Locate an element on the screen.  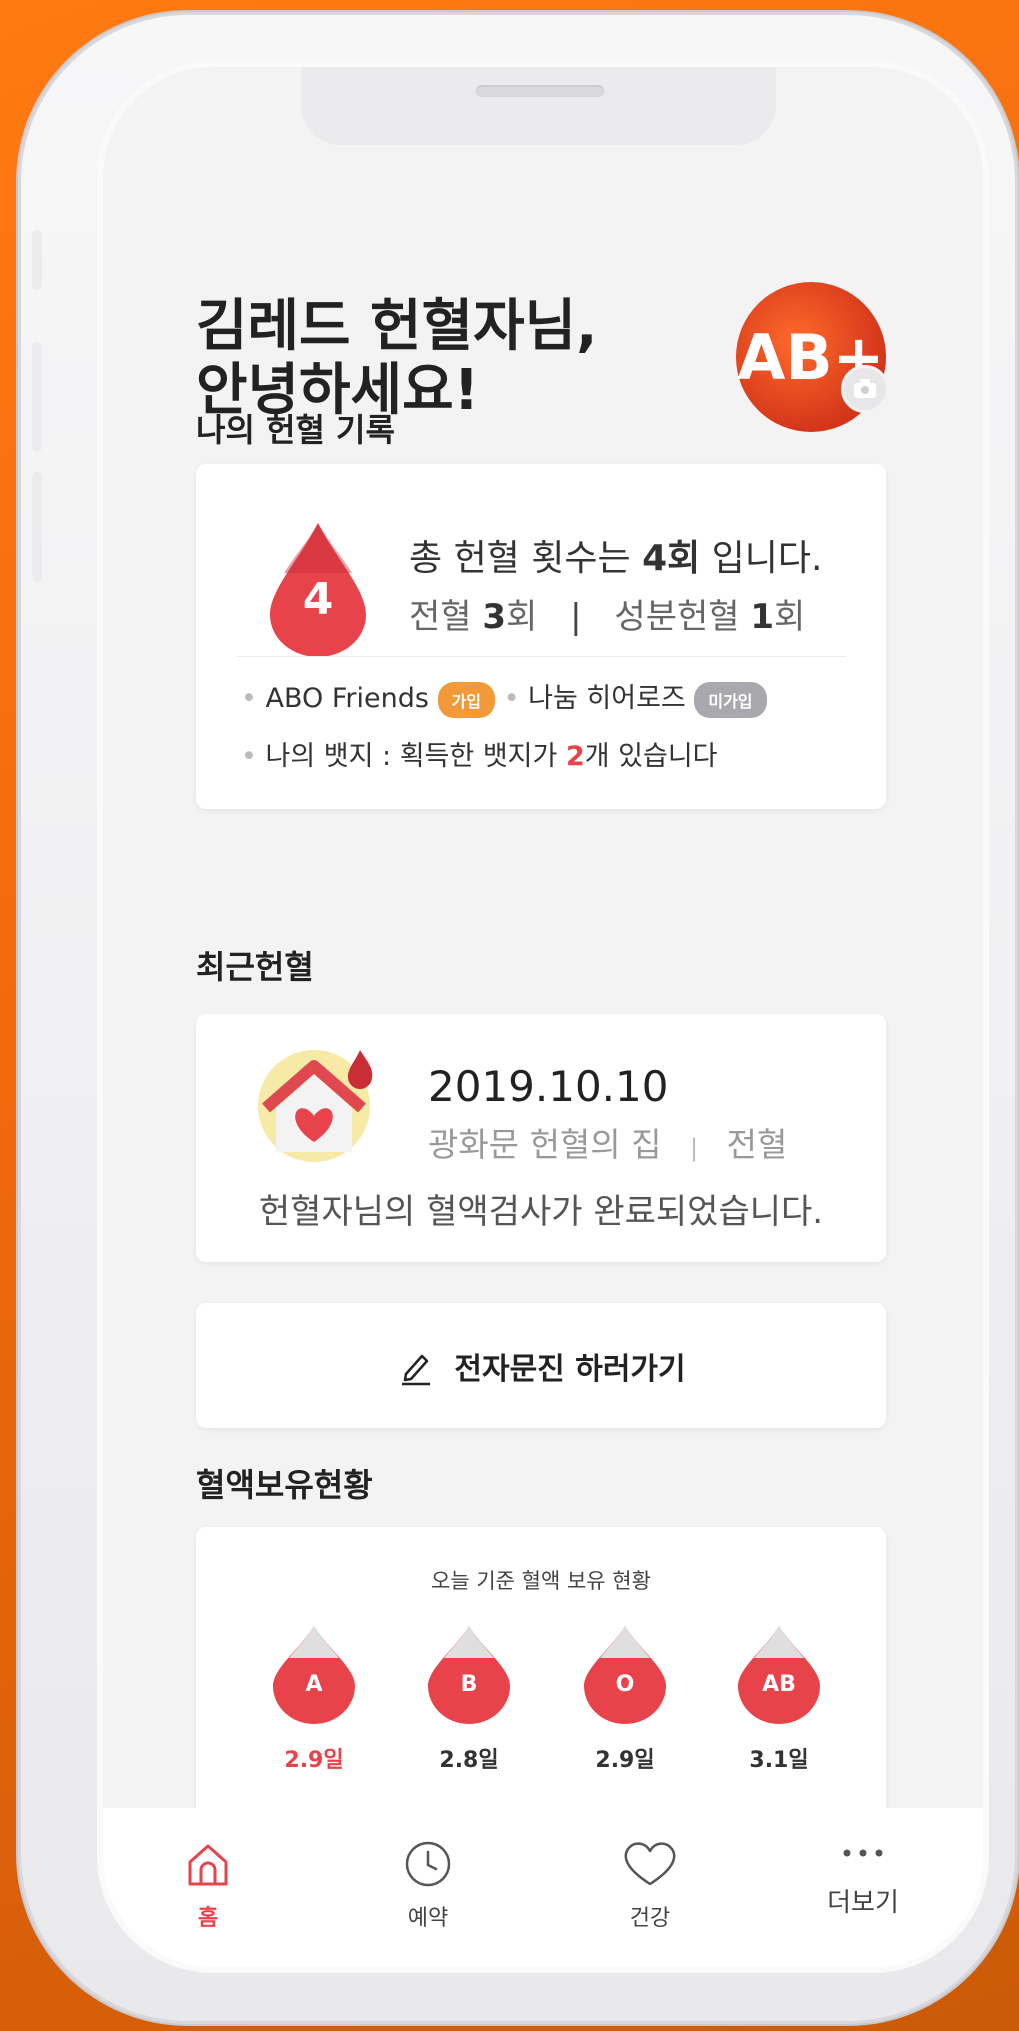
clock-icon is located at coordinates (428, 1864).